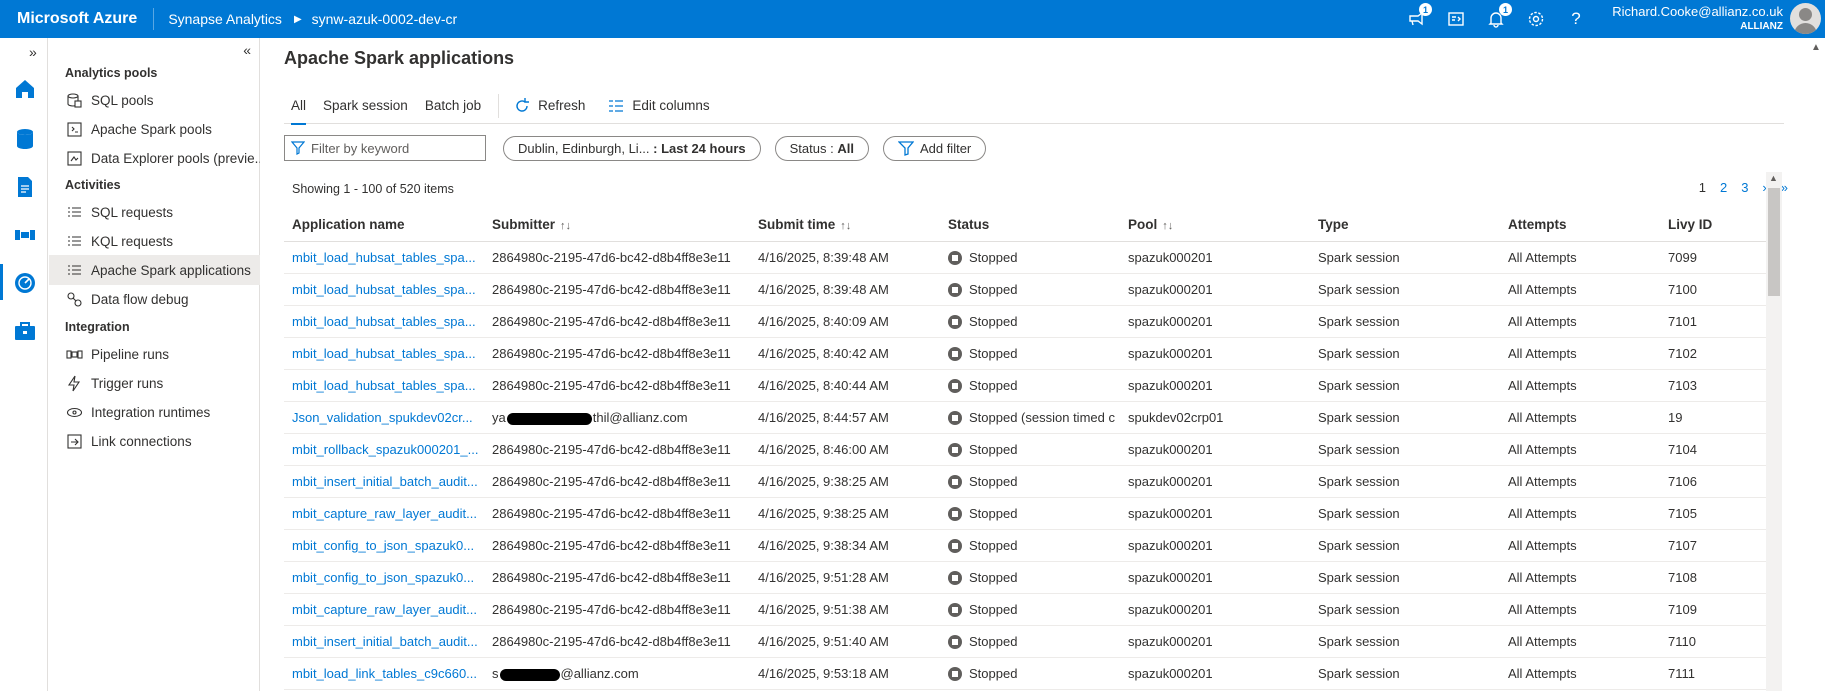 The image size is (1825, 691). What do you see at coordinates (154, 100) in the screenshot?
I see `nav-item-sql-pools: SQL pools` at bounding box center [154, 100].